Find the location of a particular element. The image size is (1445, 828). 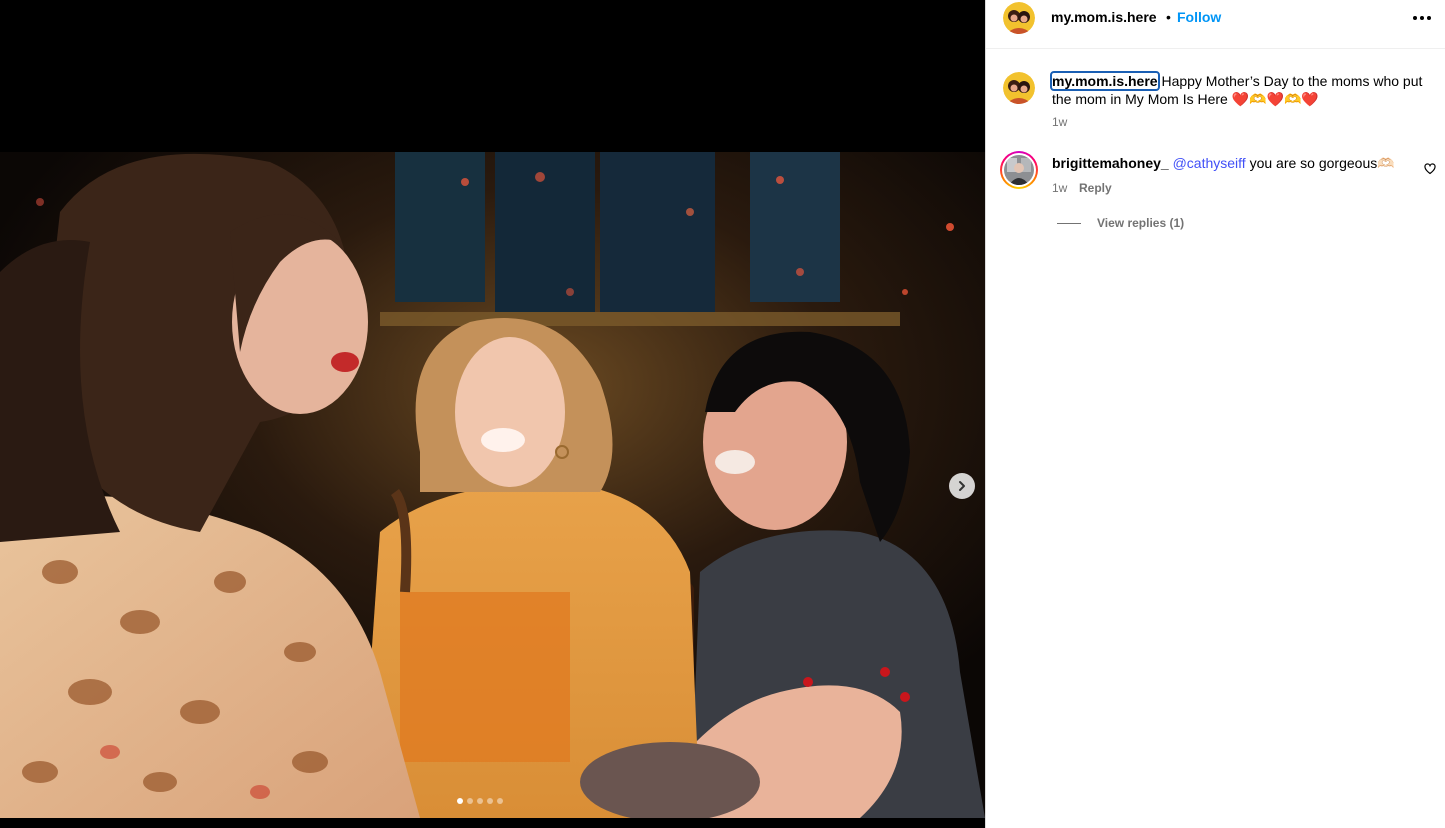

next-photo-button is located at coordinates (962, 486).